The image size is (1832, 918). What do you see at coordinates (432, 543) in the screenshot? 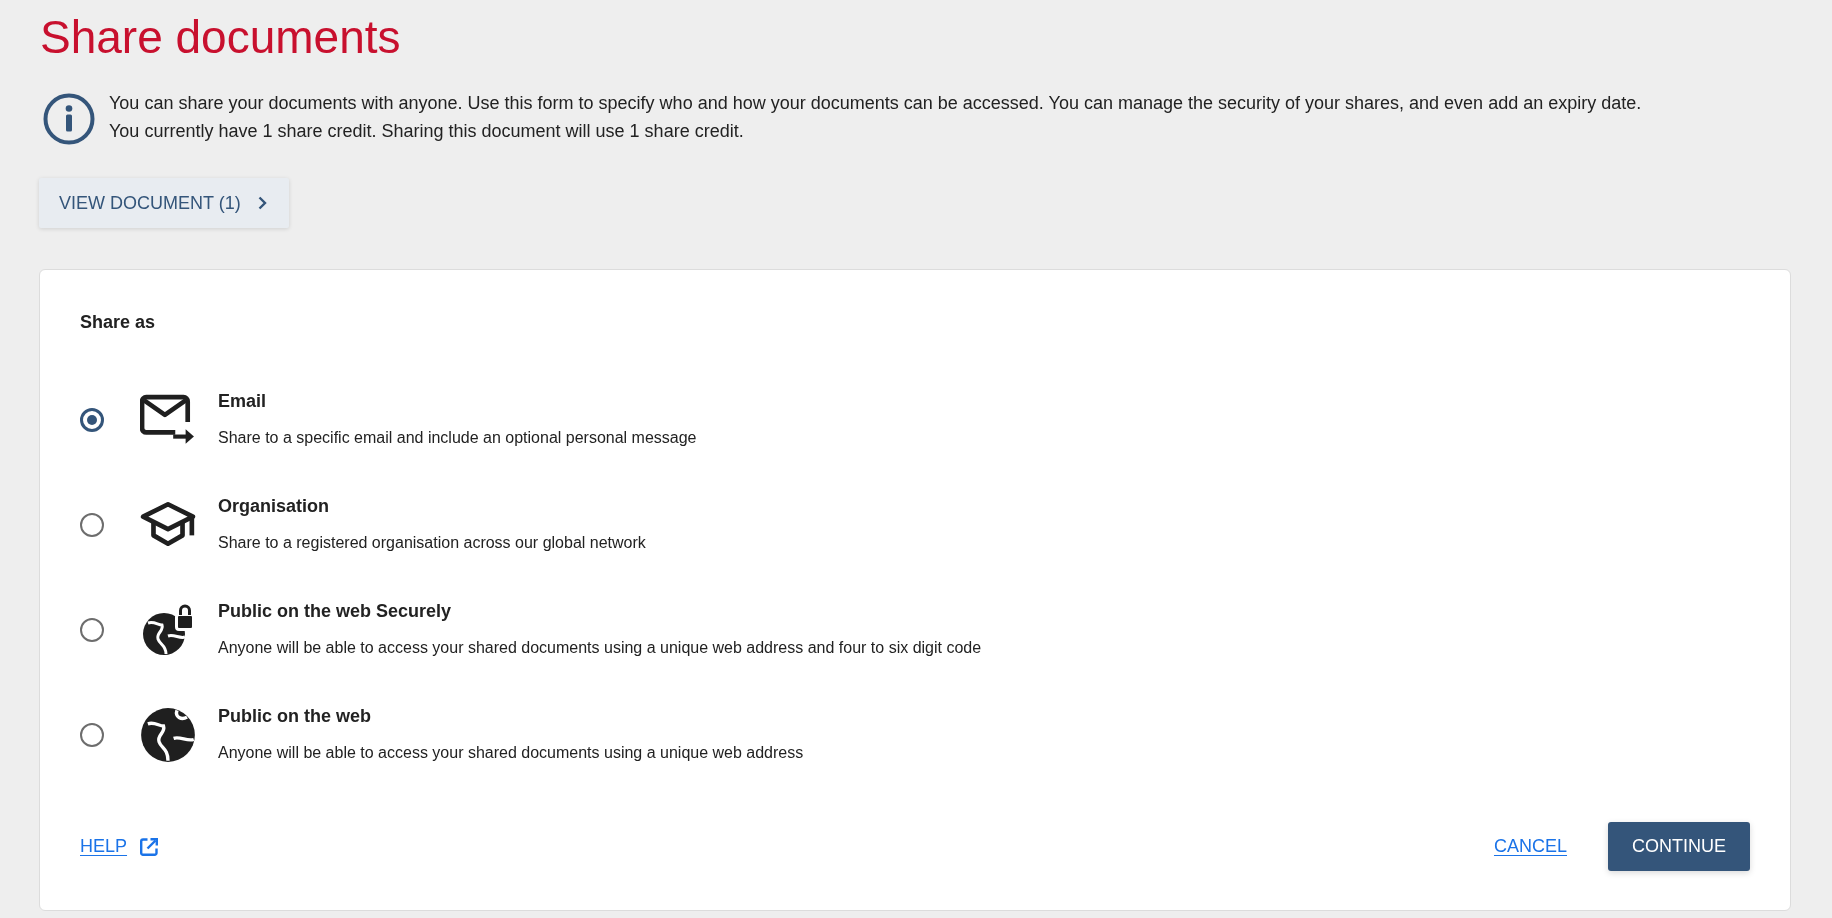
I see `option-description: Share to a registered organisation across our global network` at bounding box center [432, 543].